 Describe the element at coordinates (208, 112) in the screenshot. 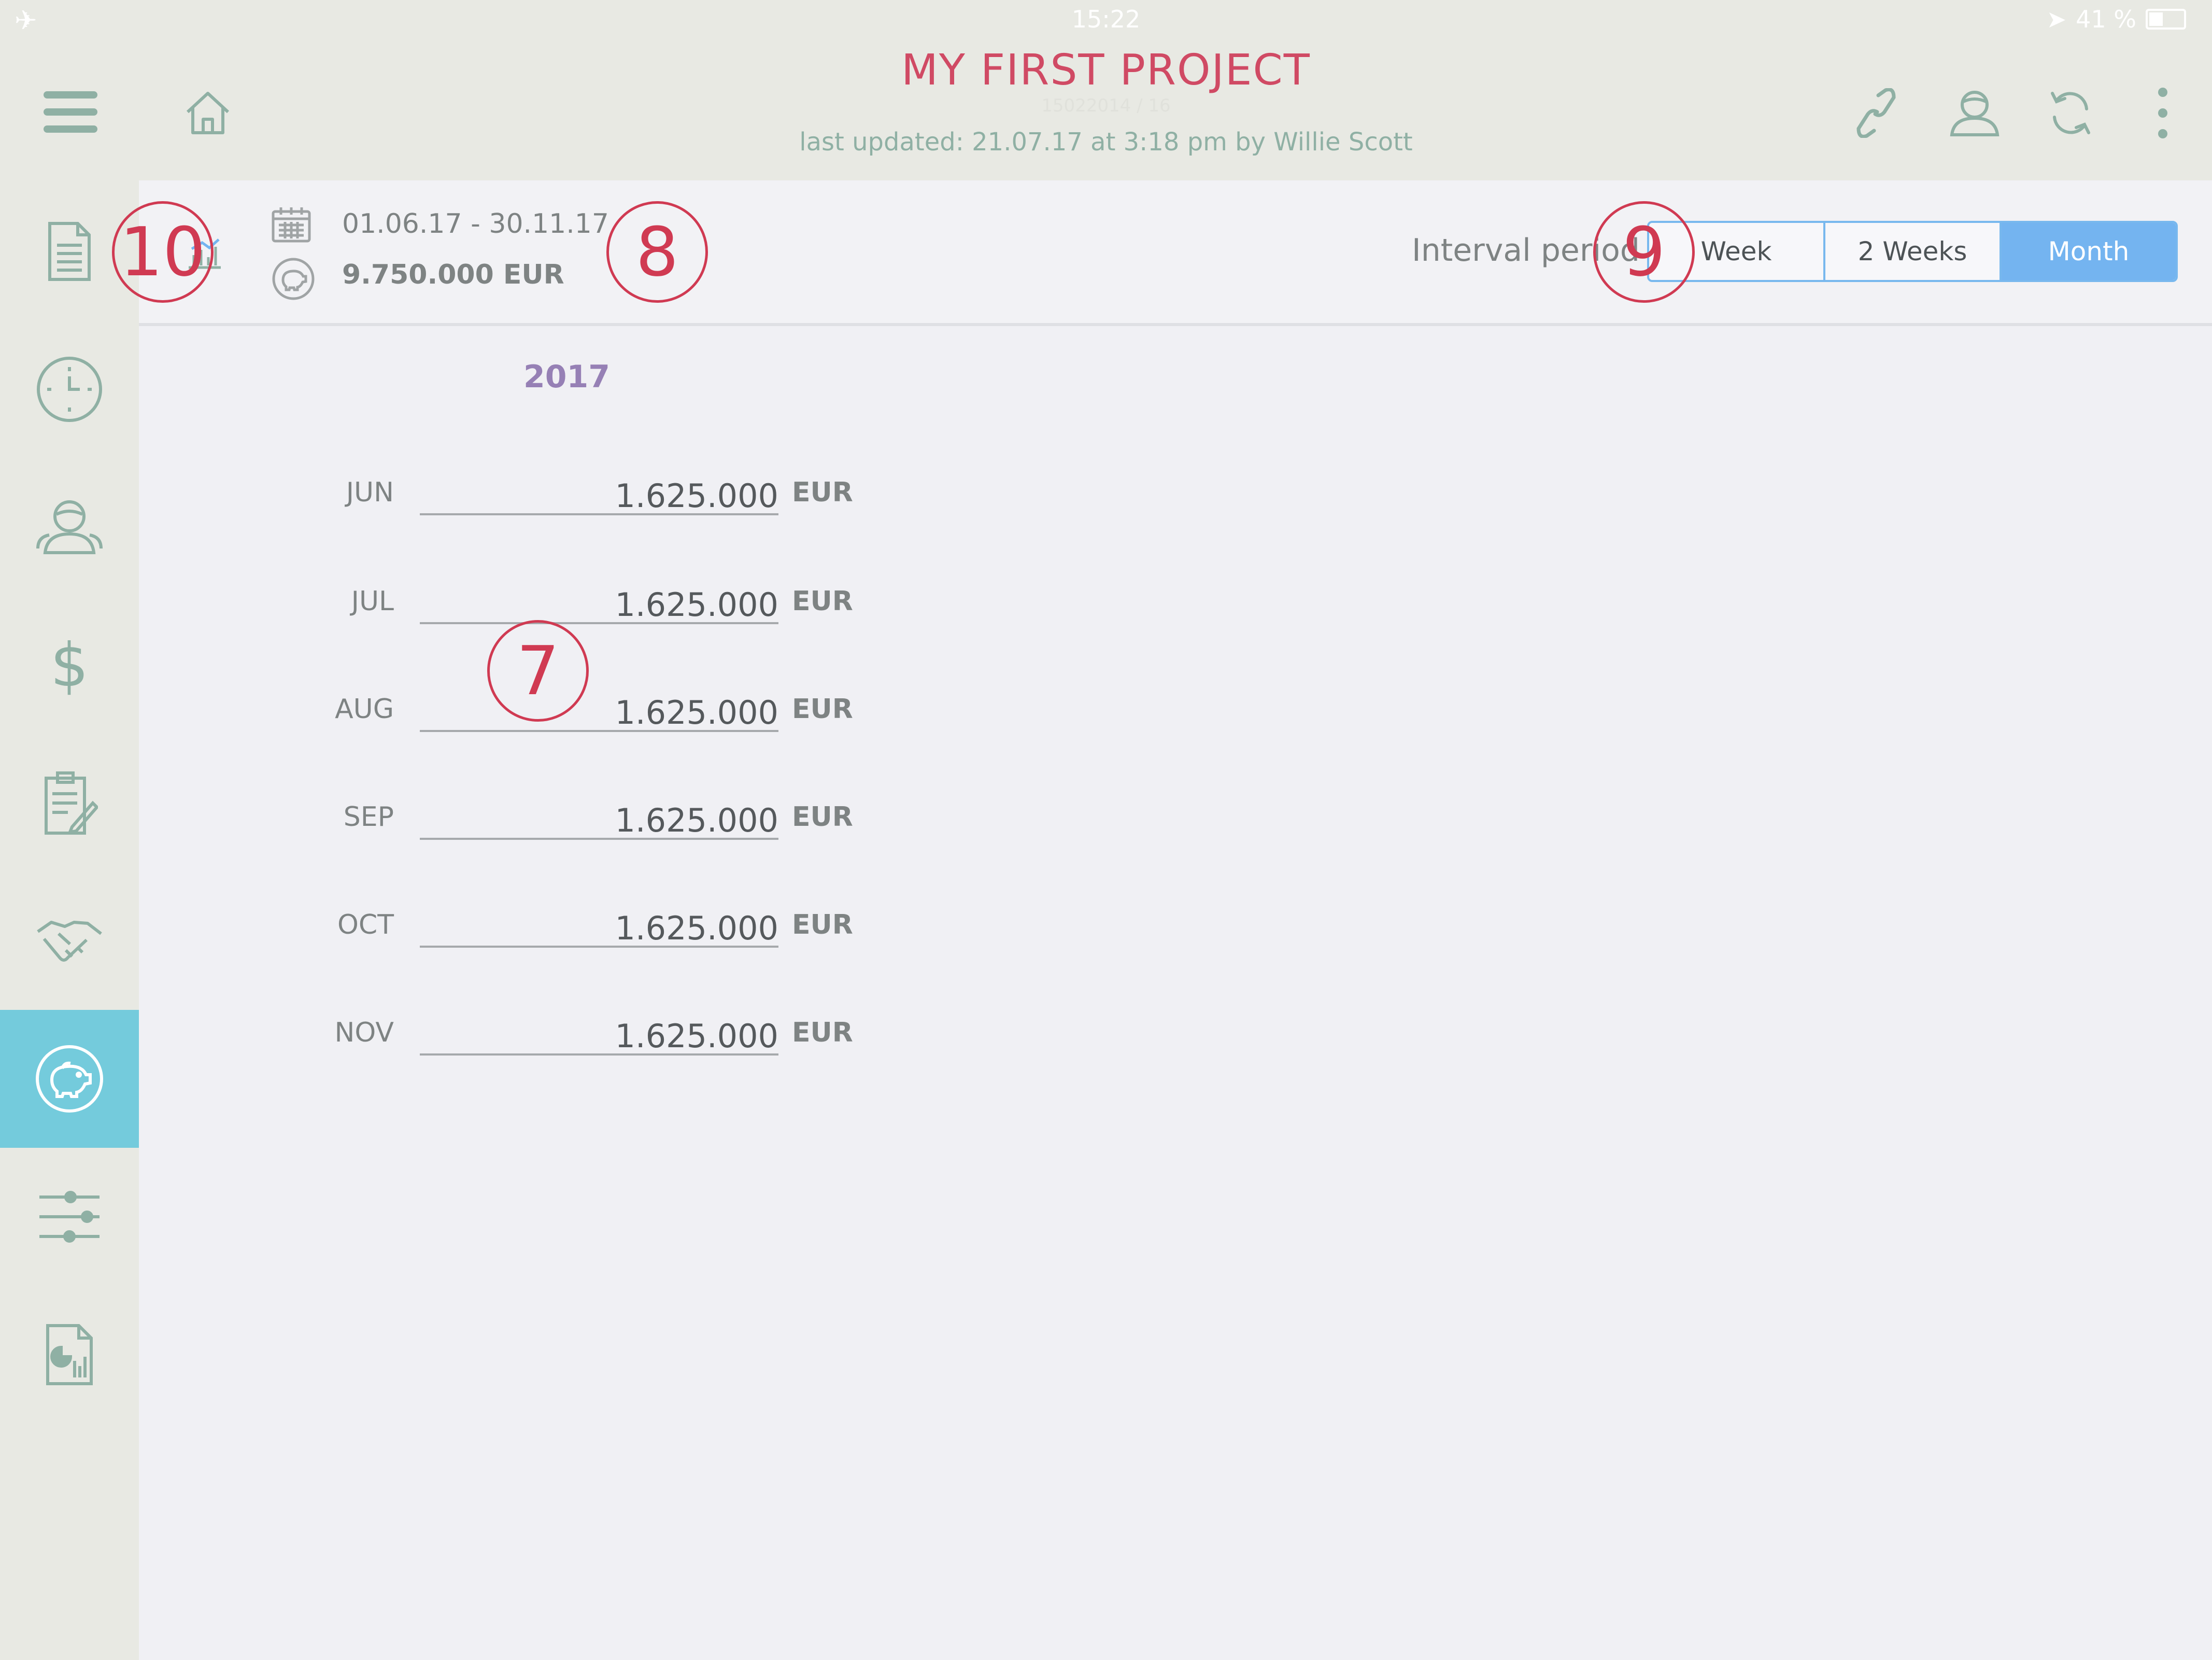

I see `home-icon` at that location.